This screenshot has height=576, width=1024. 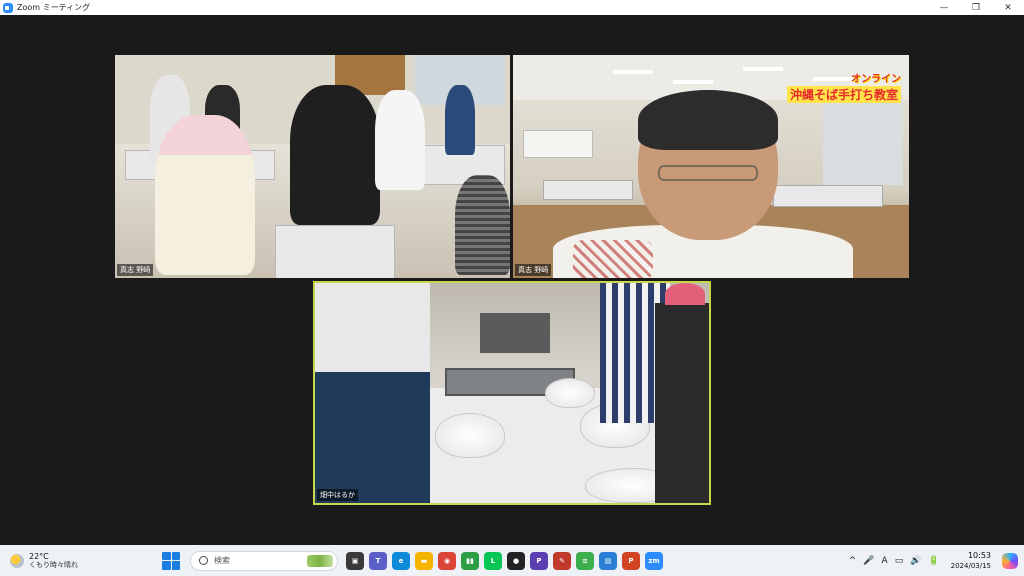 What do you see at coordinates (585, 560) in the screenshot?
I see `app-stack-icon: ≡` at bounding box center [585, 560].